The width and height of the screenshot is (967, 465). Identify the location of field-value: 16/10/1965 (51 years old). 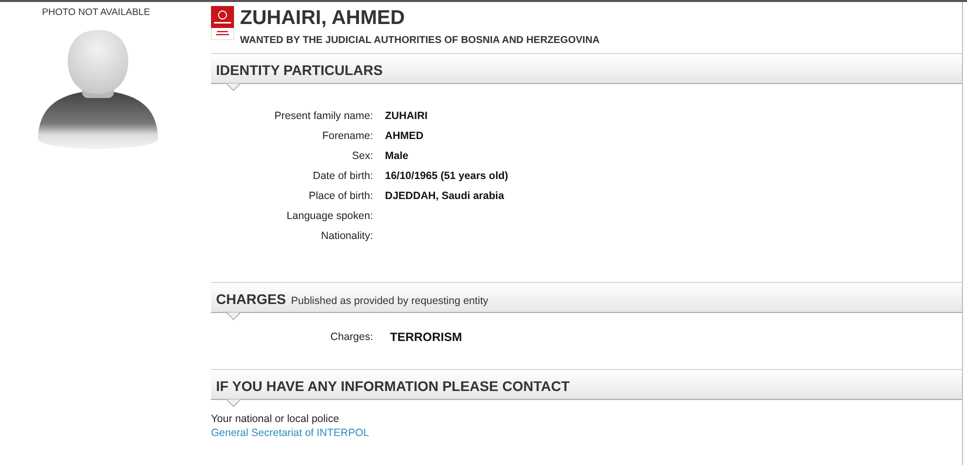
(447, 176).